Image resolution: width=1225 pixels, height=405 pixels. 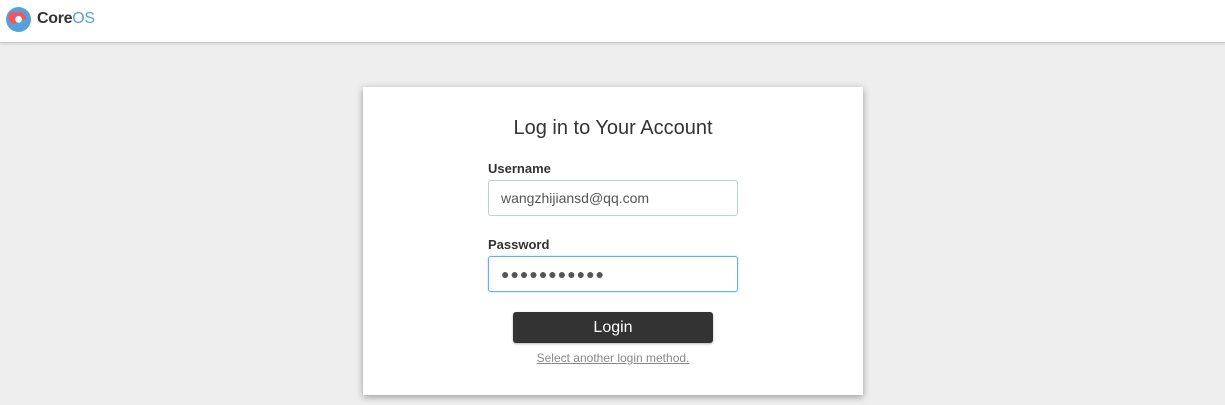 I want to click on username-input, so click(x=613, y=198).